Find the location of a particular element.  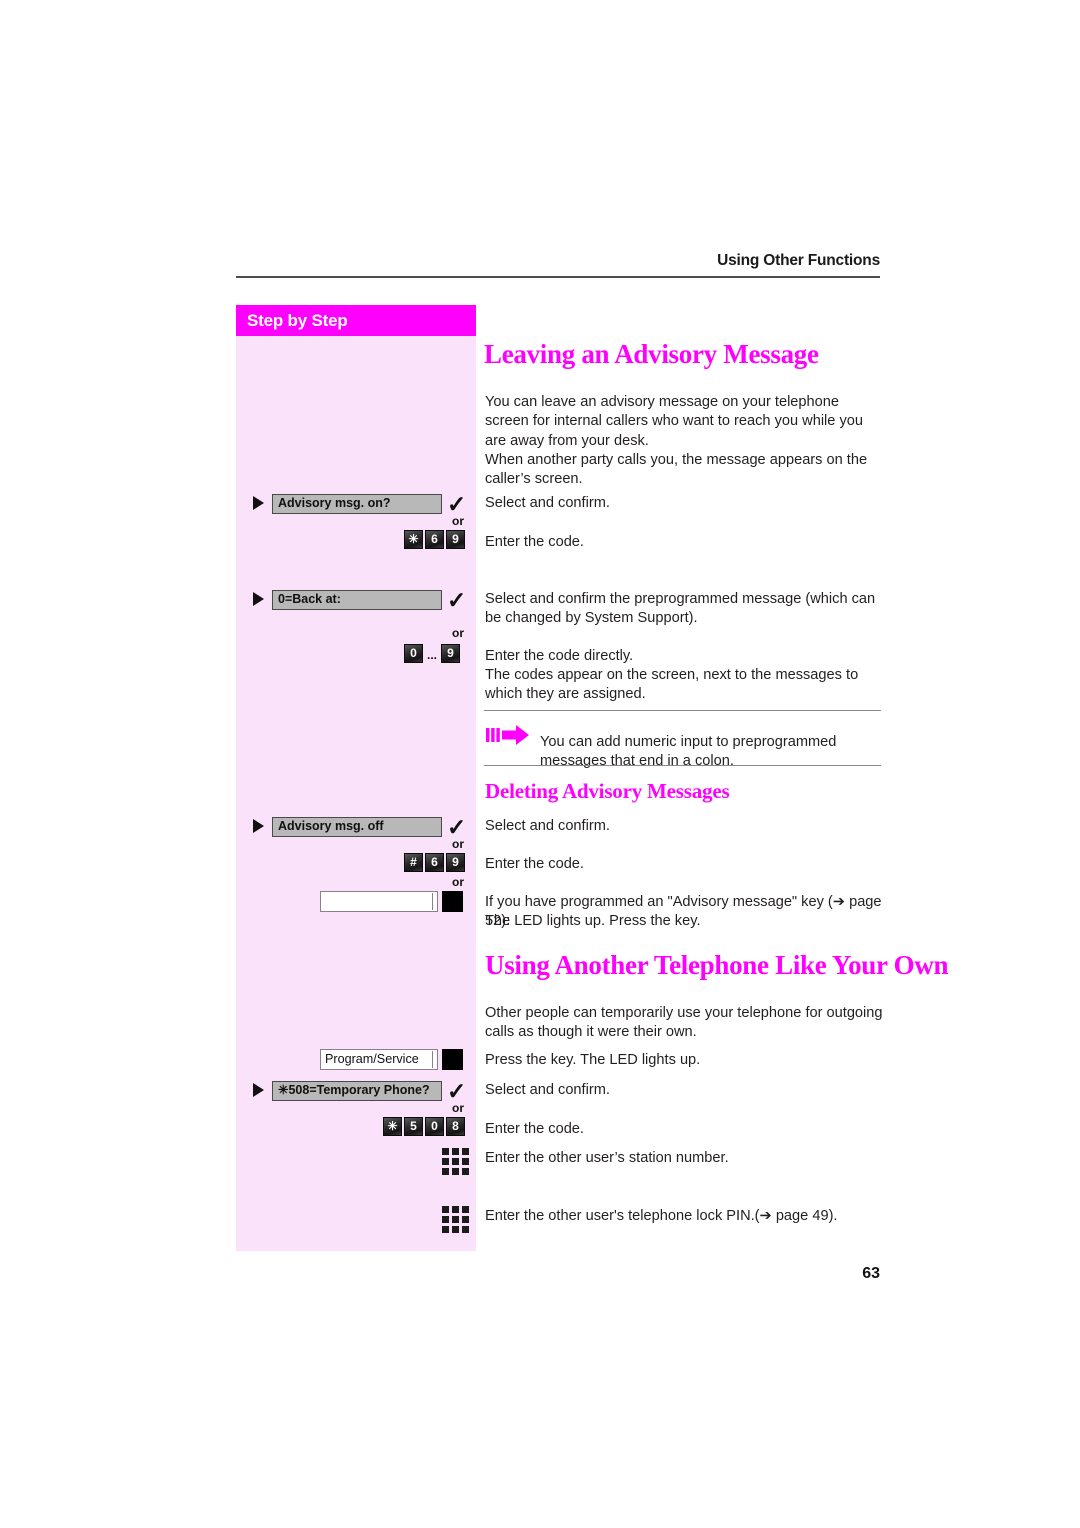

note-rule-bottom is located at coordinates (682, 765).